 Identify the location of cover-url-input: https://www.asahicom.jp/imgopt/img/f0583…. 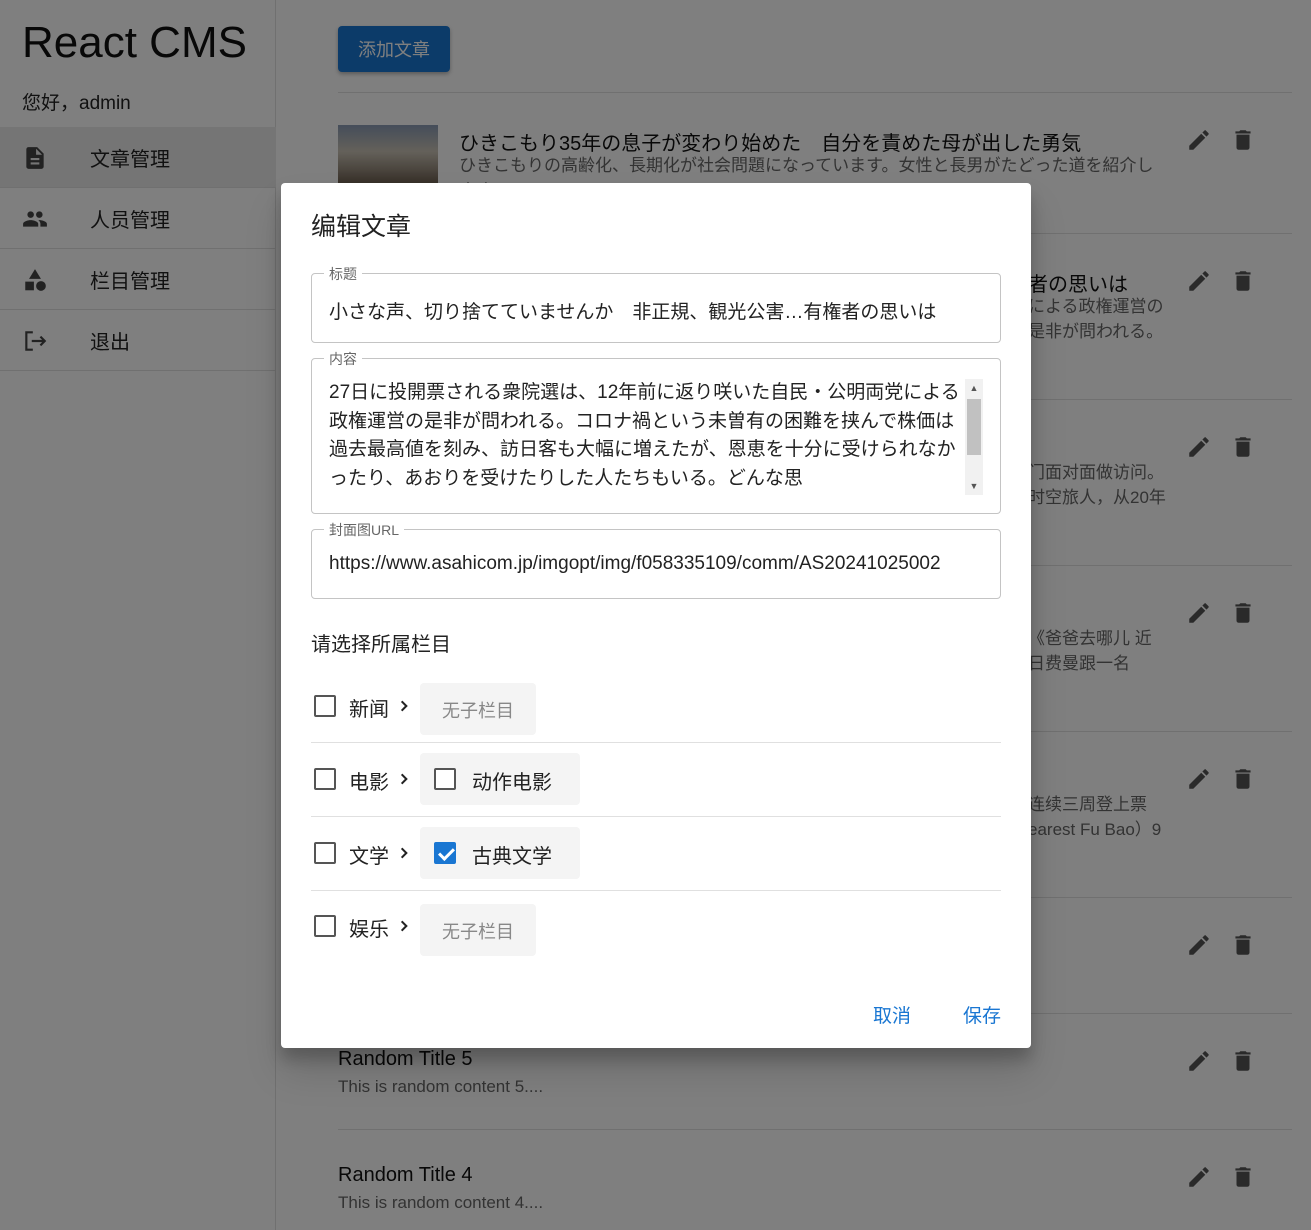
(659, 564).